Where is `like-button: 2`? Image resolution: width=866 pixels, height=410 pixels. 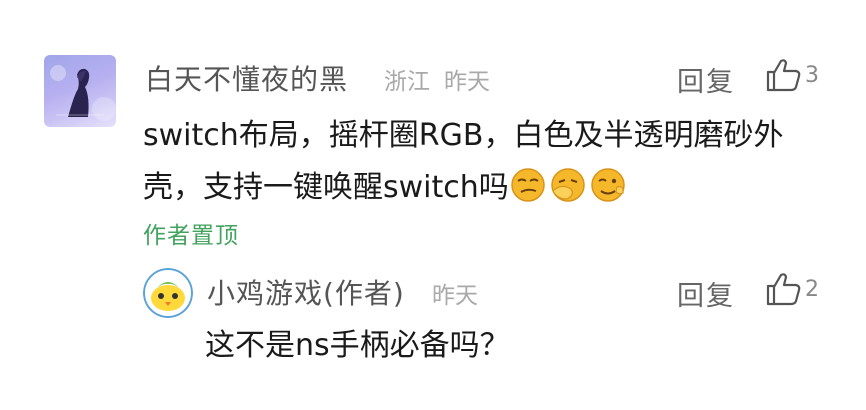
like-button: 2 is located at coordinates (792, 289).